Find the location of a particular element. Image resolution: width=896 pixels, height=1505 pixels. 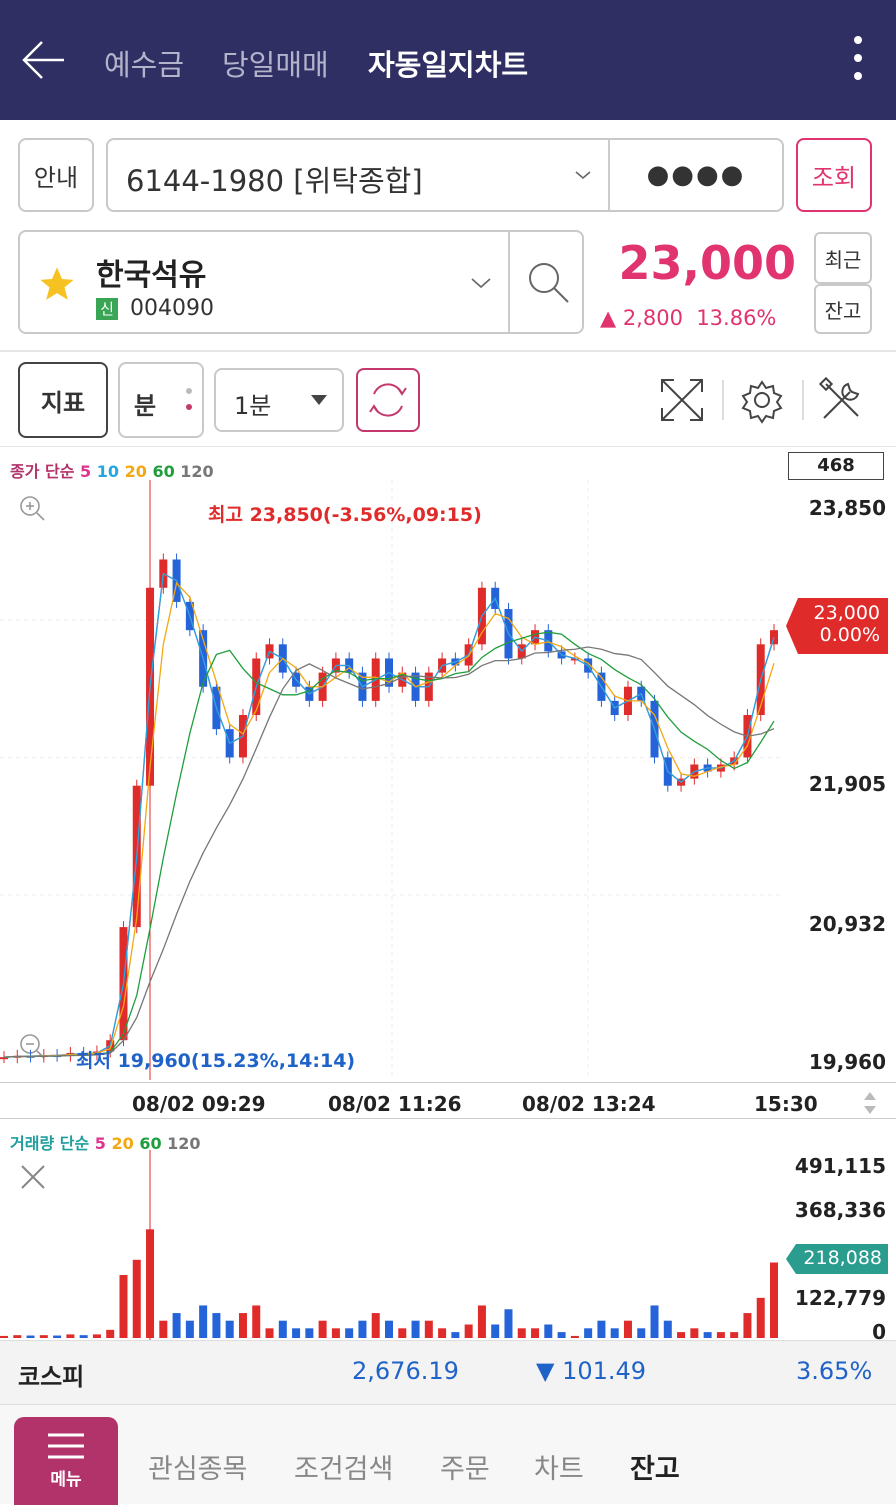

market-change: ▼ 101.49 is located at coordinates (591, 1371).